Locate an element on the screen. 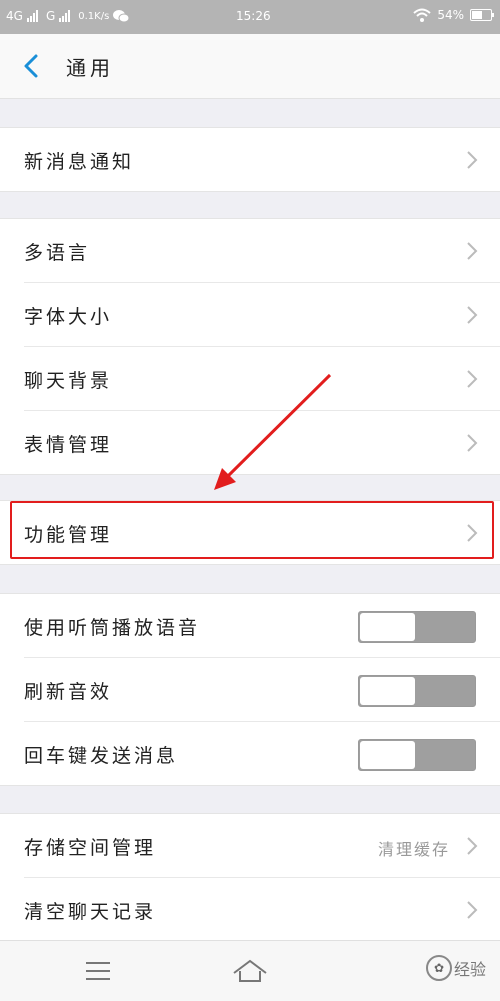 Image resolution: width=500 pixels, height=1001 pixels. wifi-icon is located at coordinates (422, 15).